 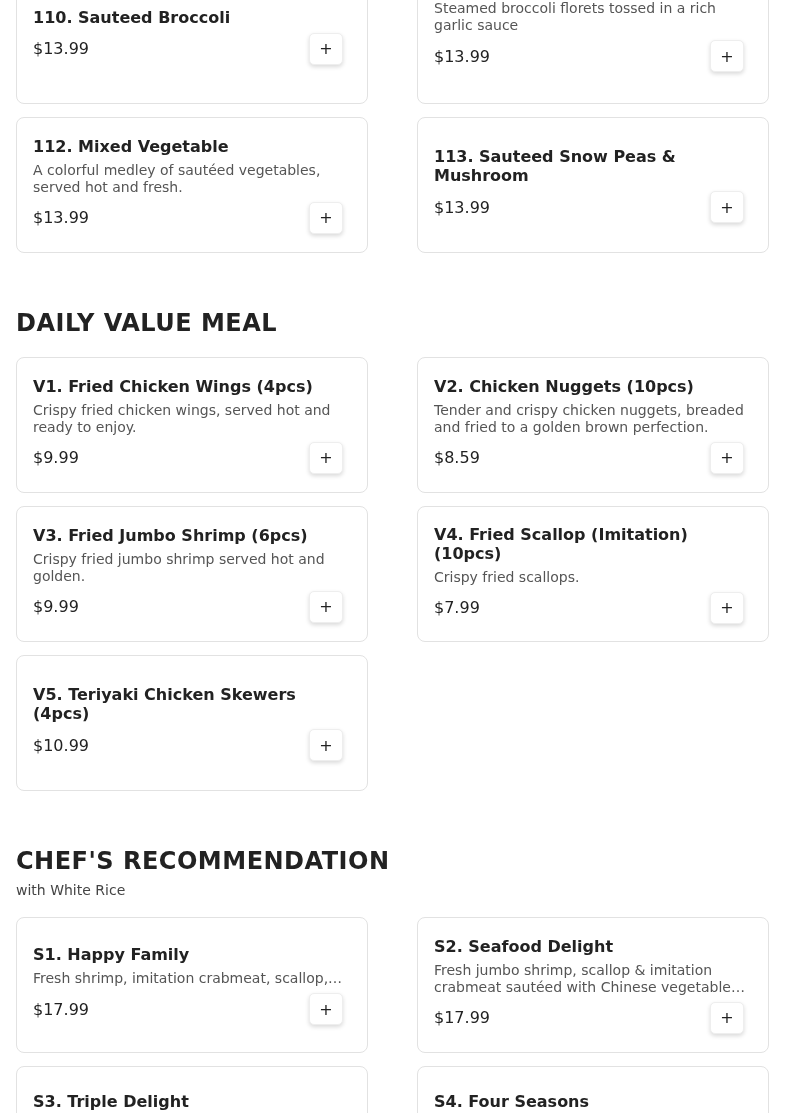 What do you see at coordinates (61, 745) in the screenshot?
I see `item-price: $10.99` at bounding box center [61, 745].